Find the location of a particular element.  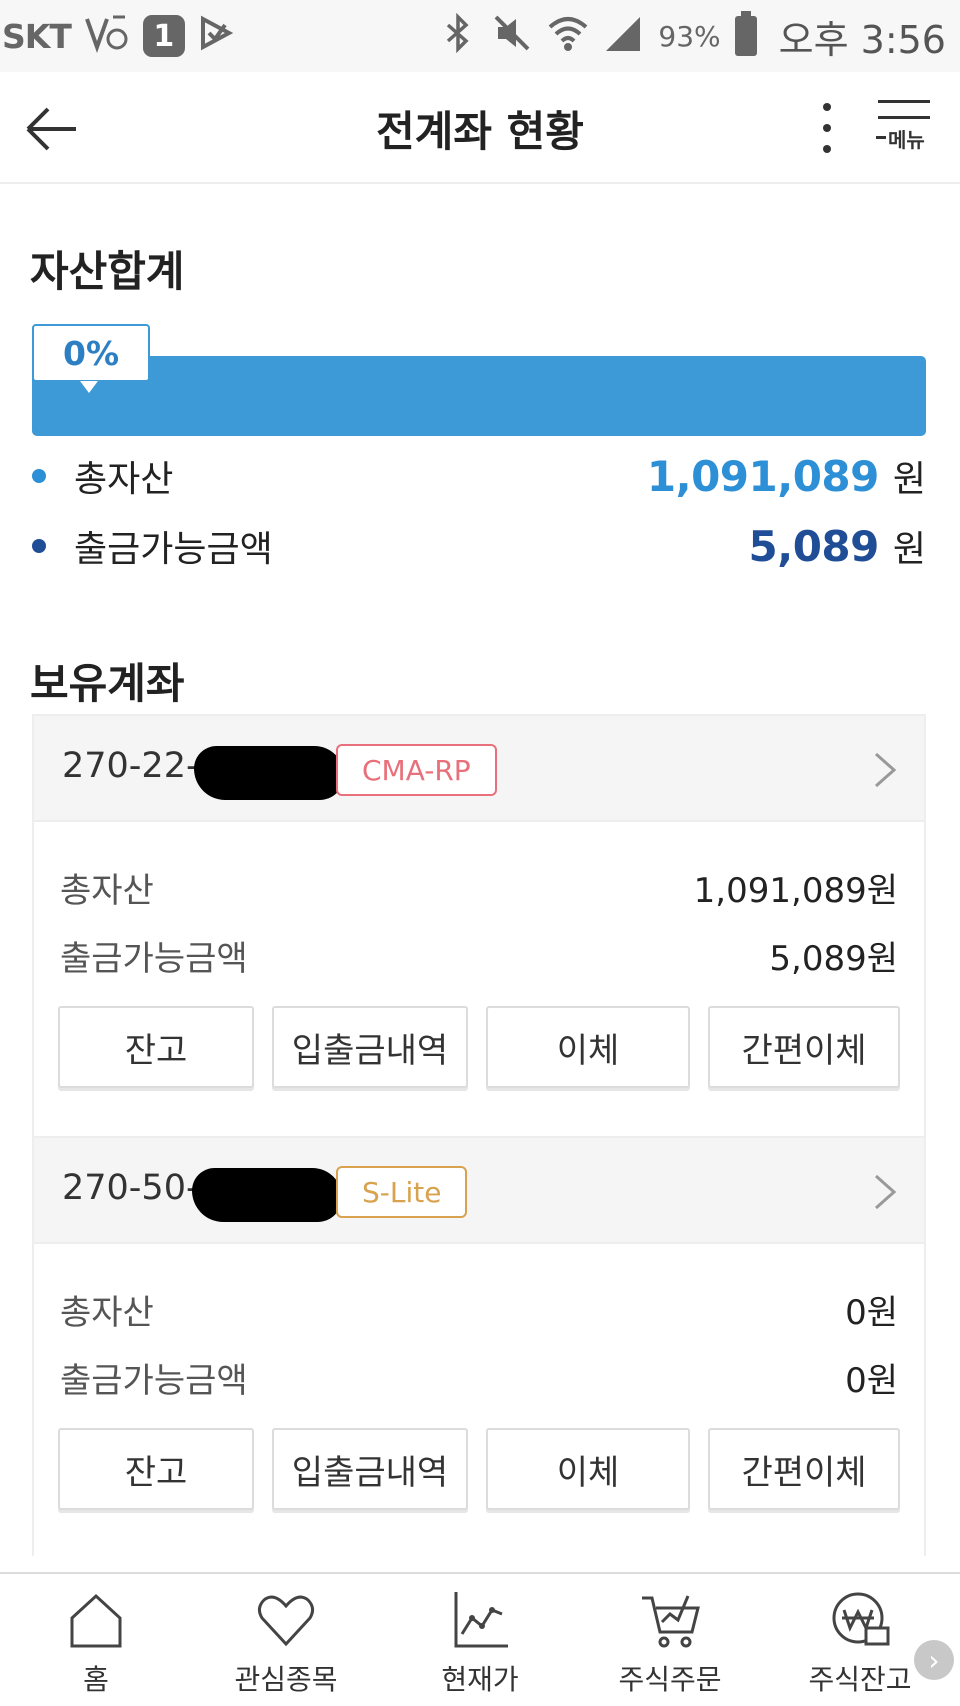

voice-call-icon is located at coordinates (106, 36).